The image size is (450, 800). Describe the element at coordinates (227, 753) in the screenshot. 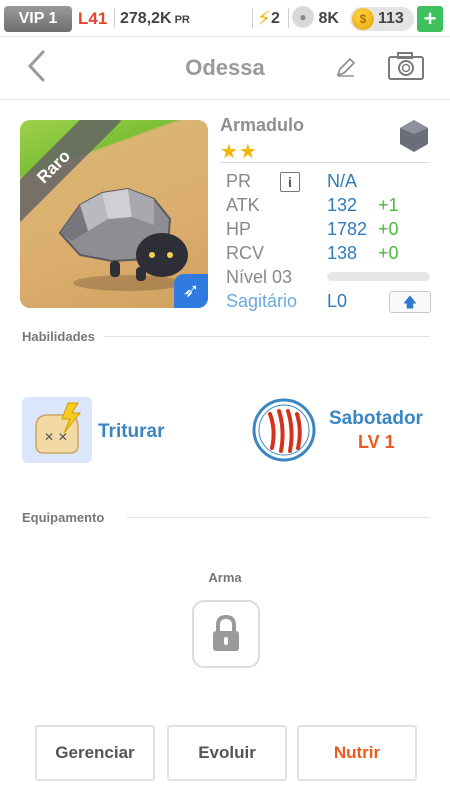

I see `evolve-button: Evoluir` at that location.